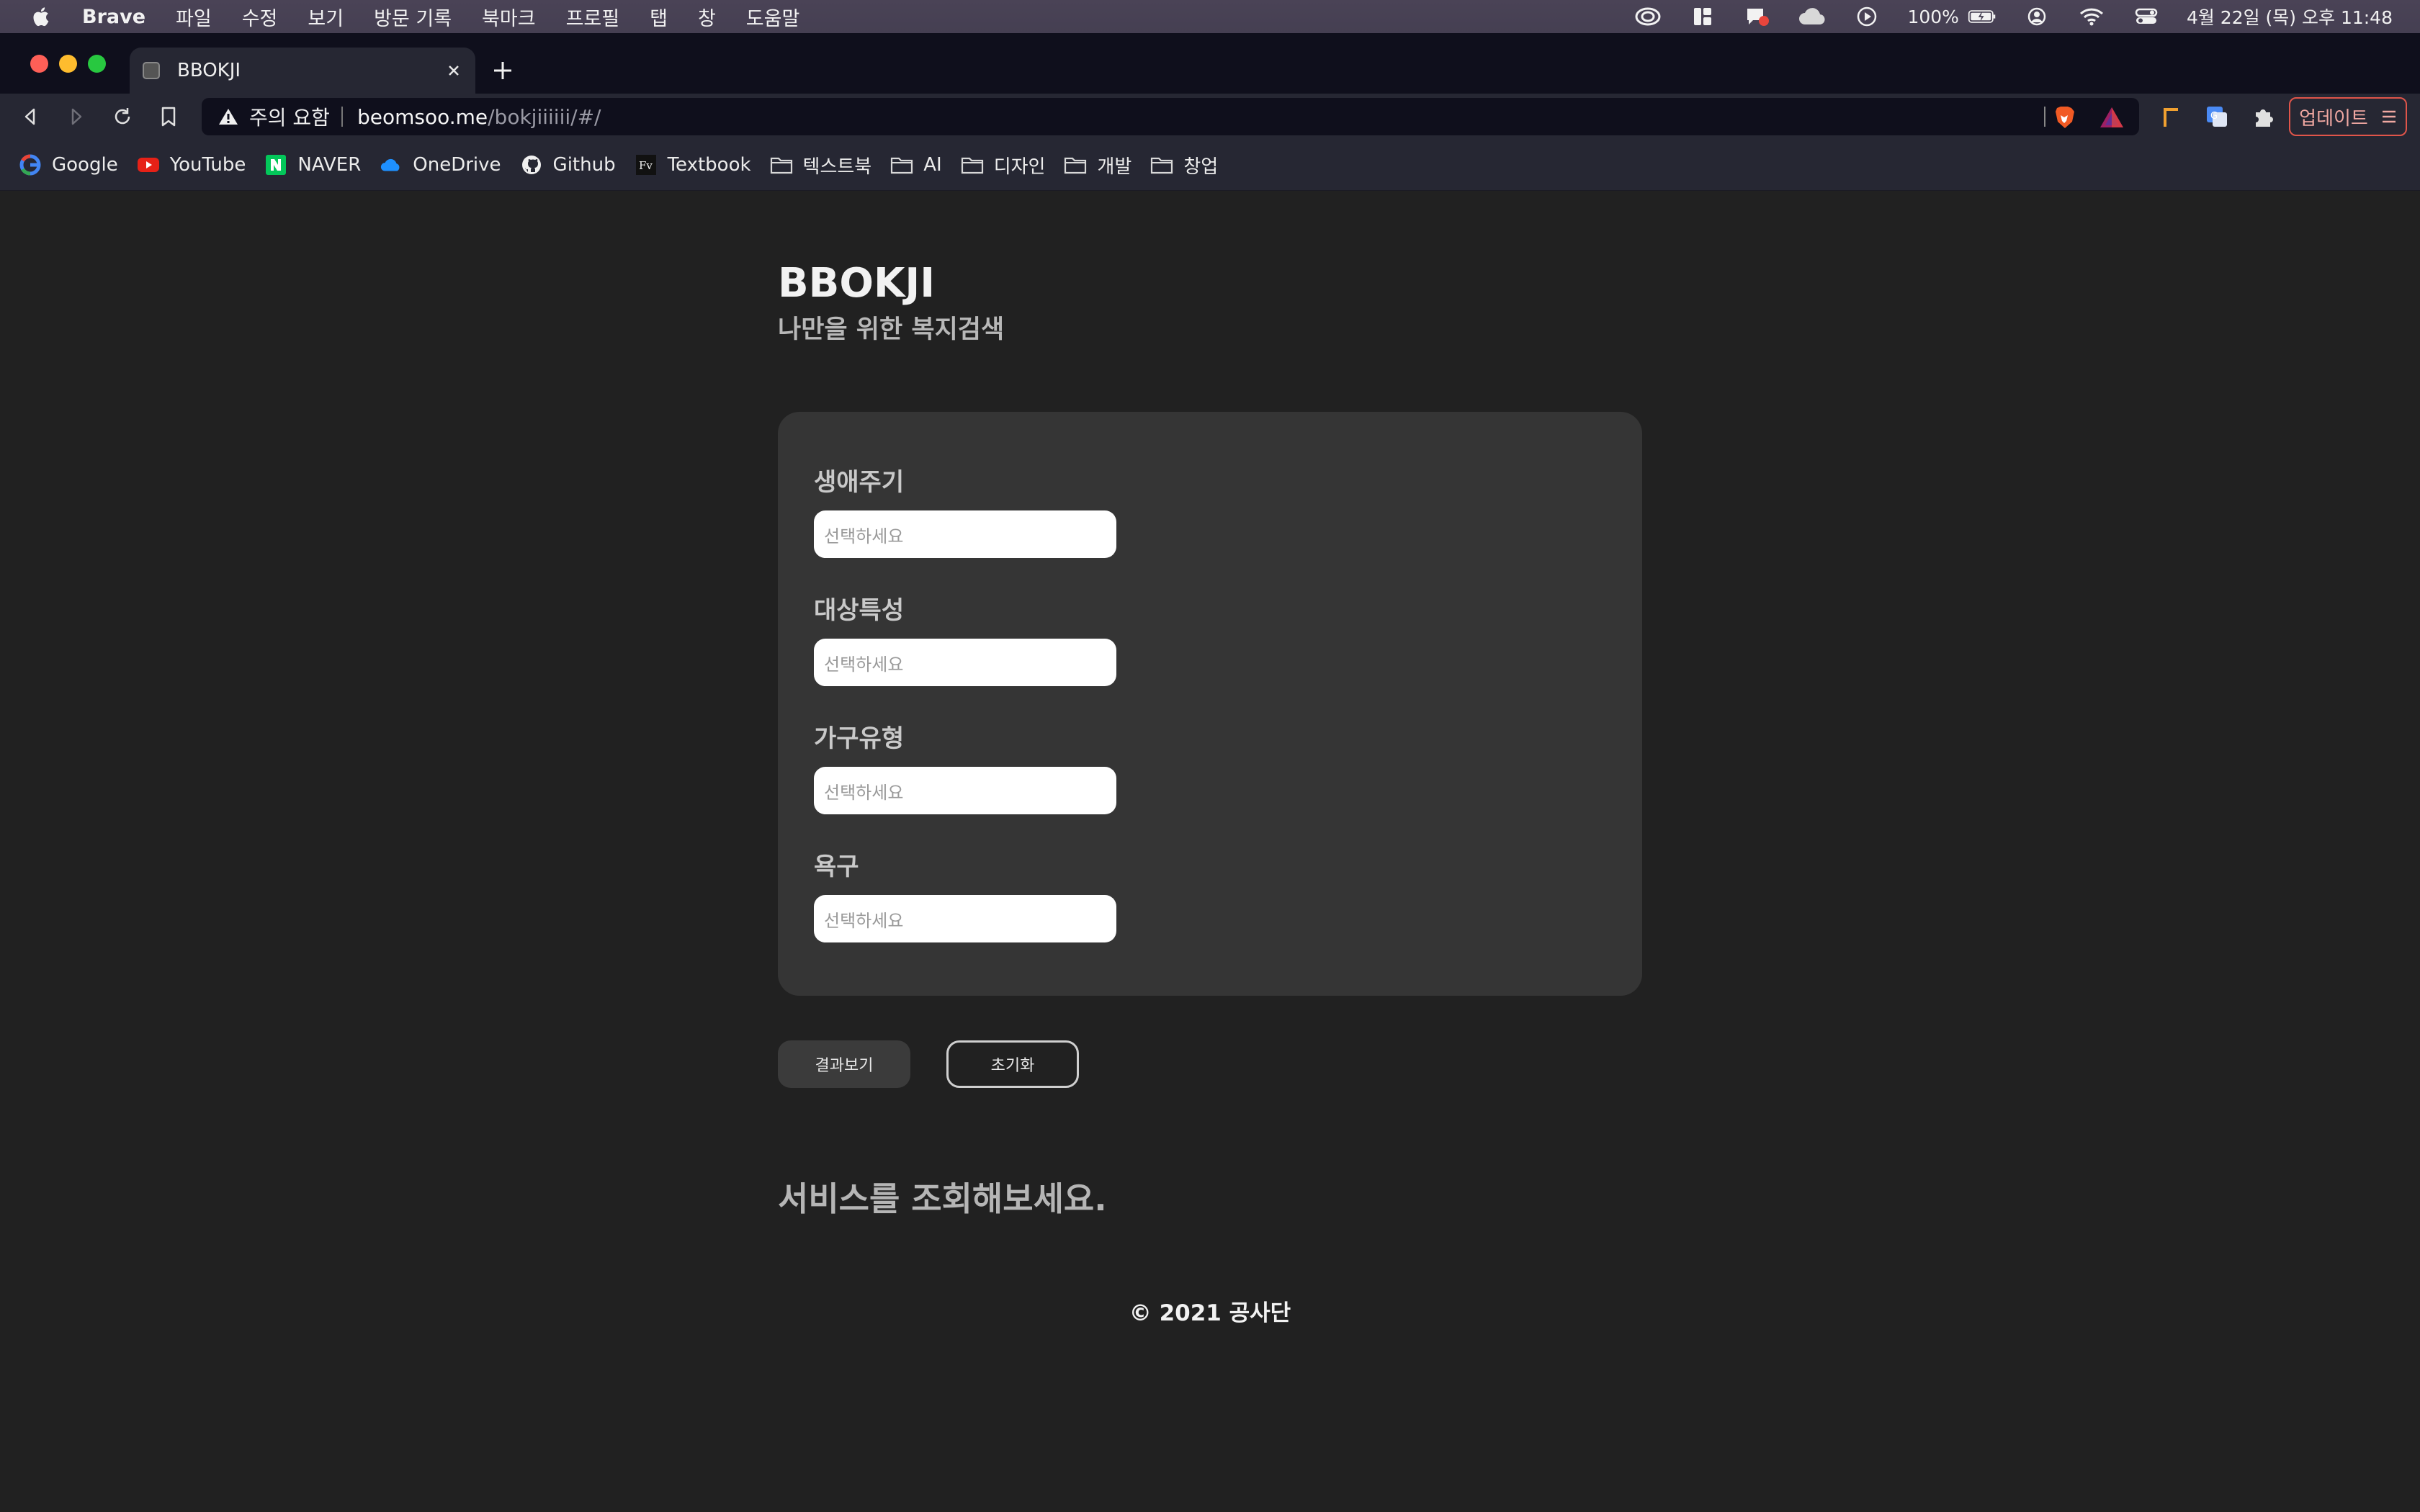 This screenshot has height=1512, width=2420. I want to click on bookmark-label: 창업, so click(1201, 167).